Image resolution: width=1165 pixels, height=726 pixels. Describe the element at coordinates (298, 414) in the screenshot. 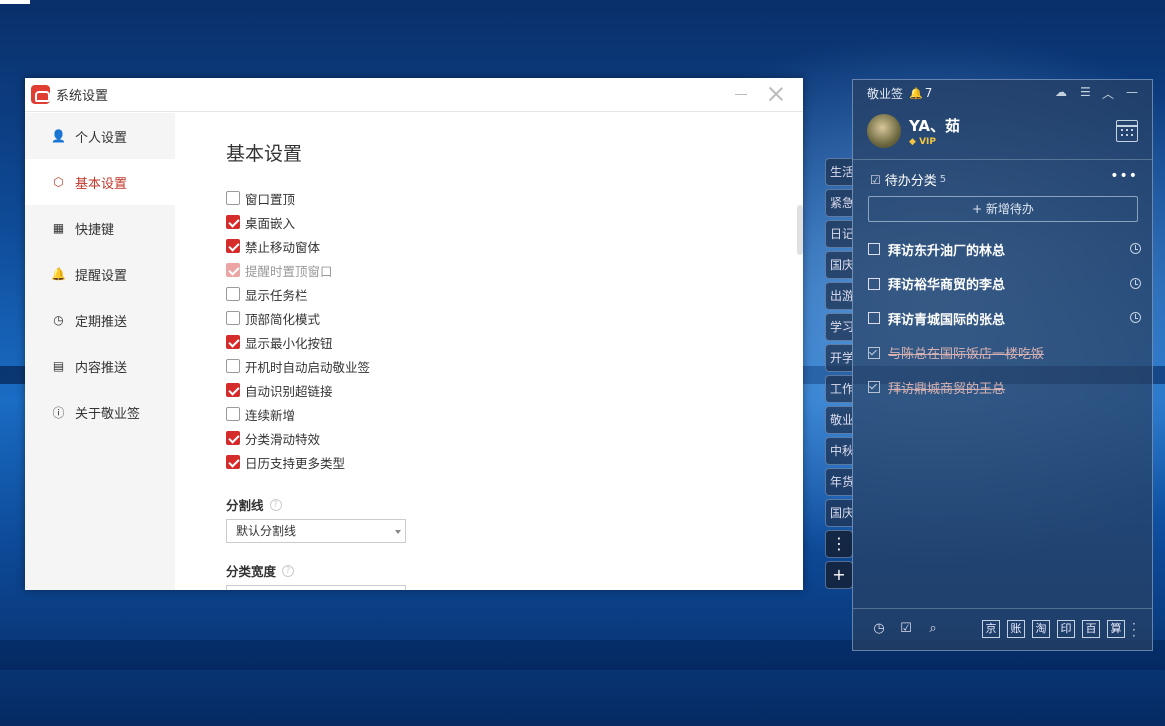

I see `option-row: 连续新增` at that location.